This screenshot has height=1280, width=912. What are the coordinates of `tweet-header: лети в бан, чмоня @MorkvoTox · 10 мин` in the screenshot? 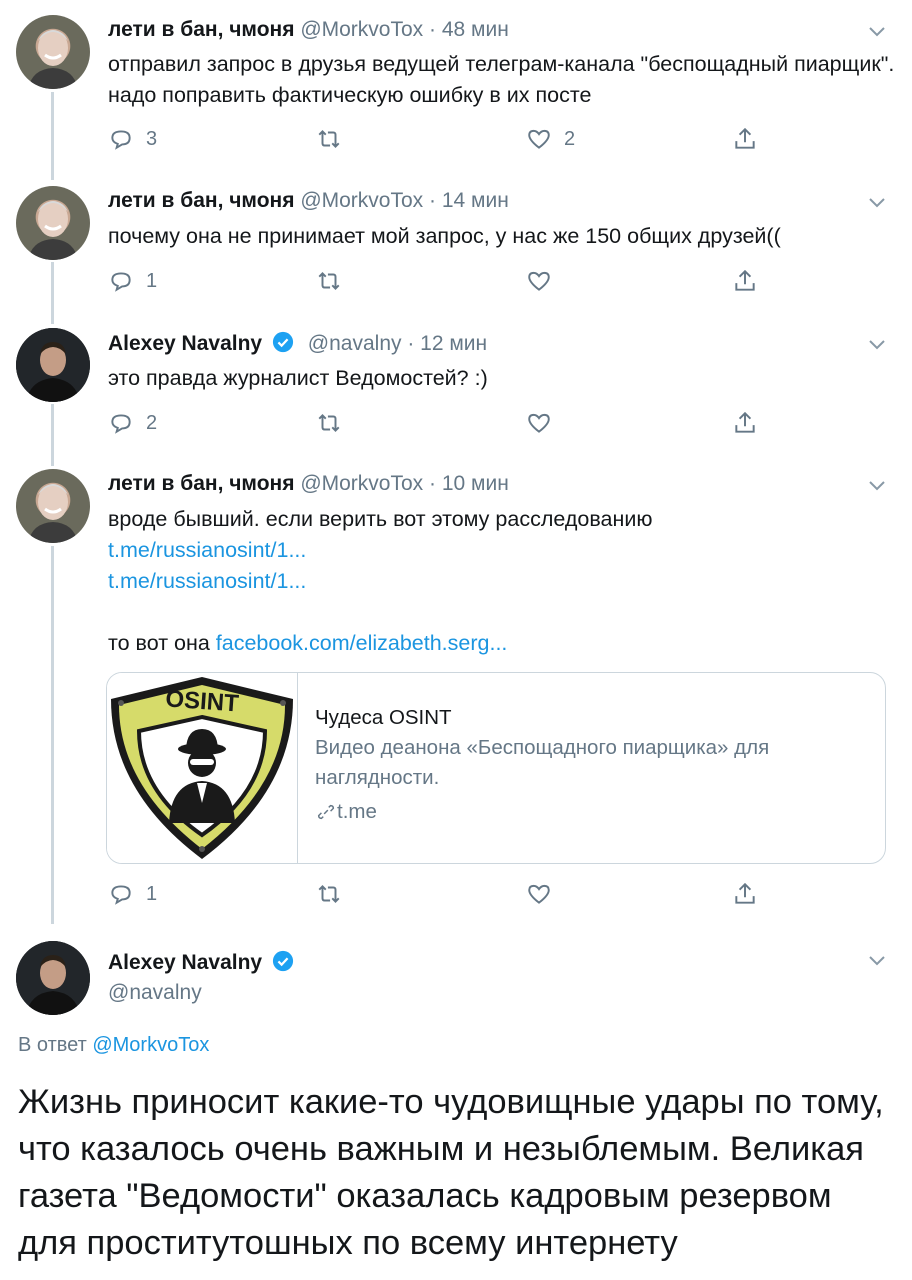 It's located at (308, 484).